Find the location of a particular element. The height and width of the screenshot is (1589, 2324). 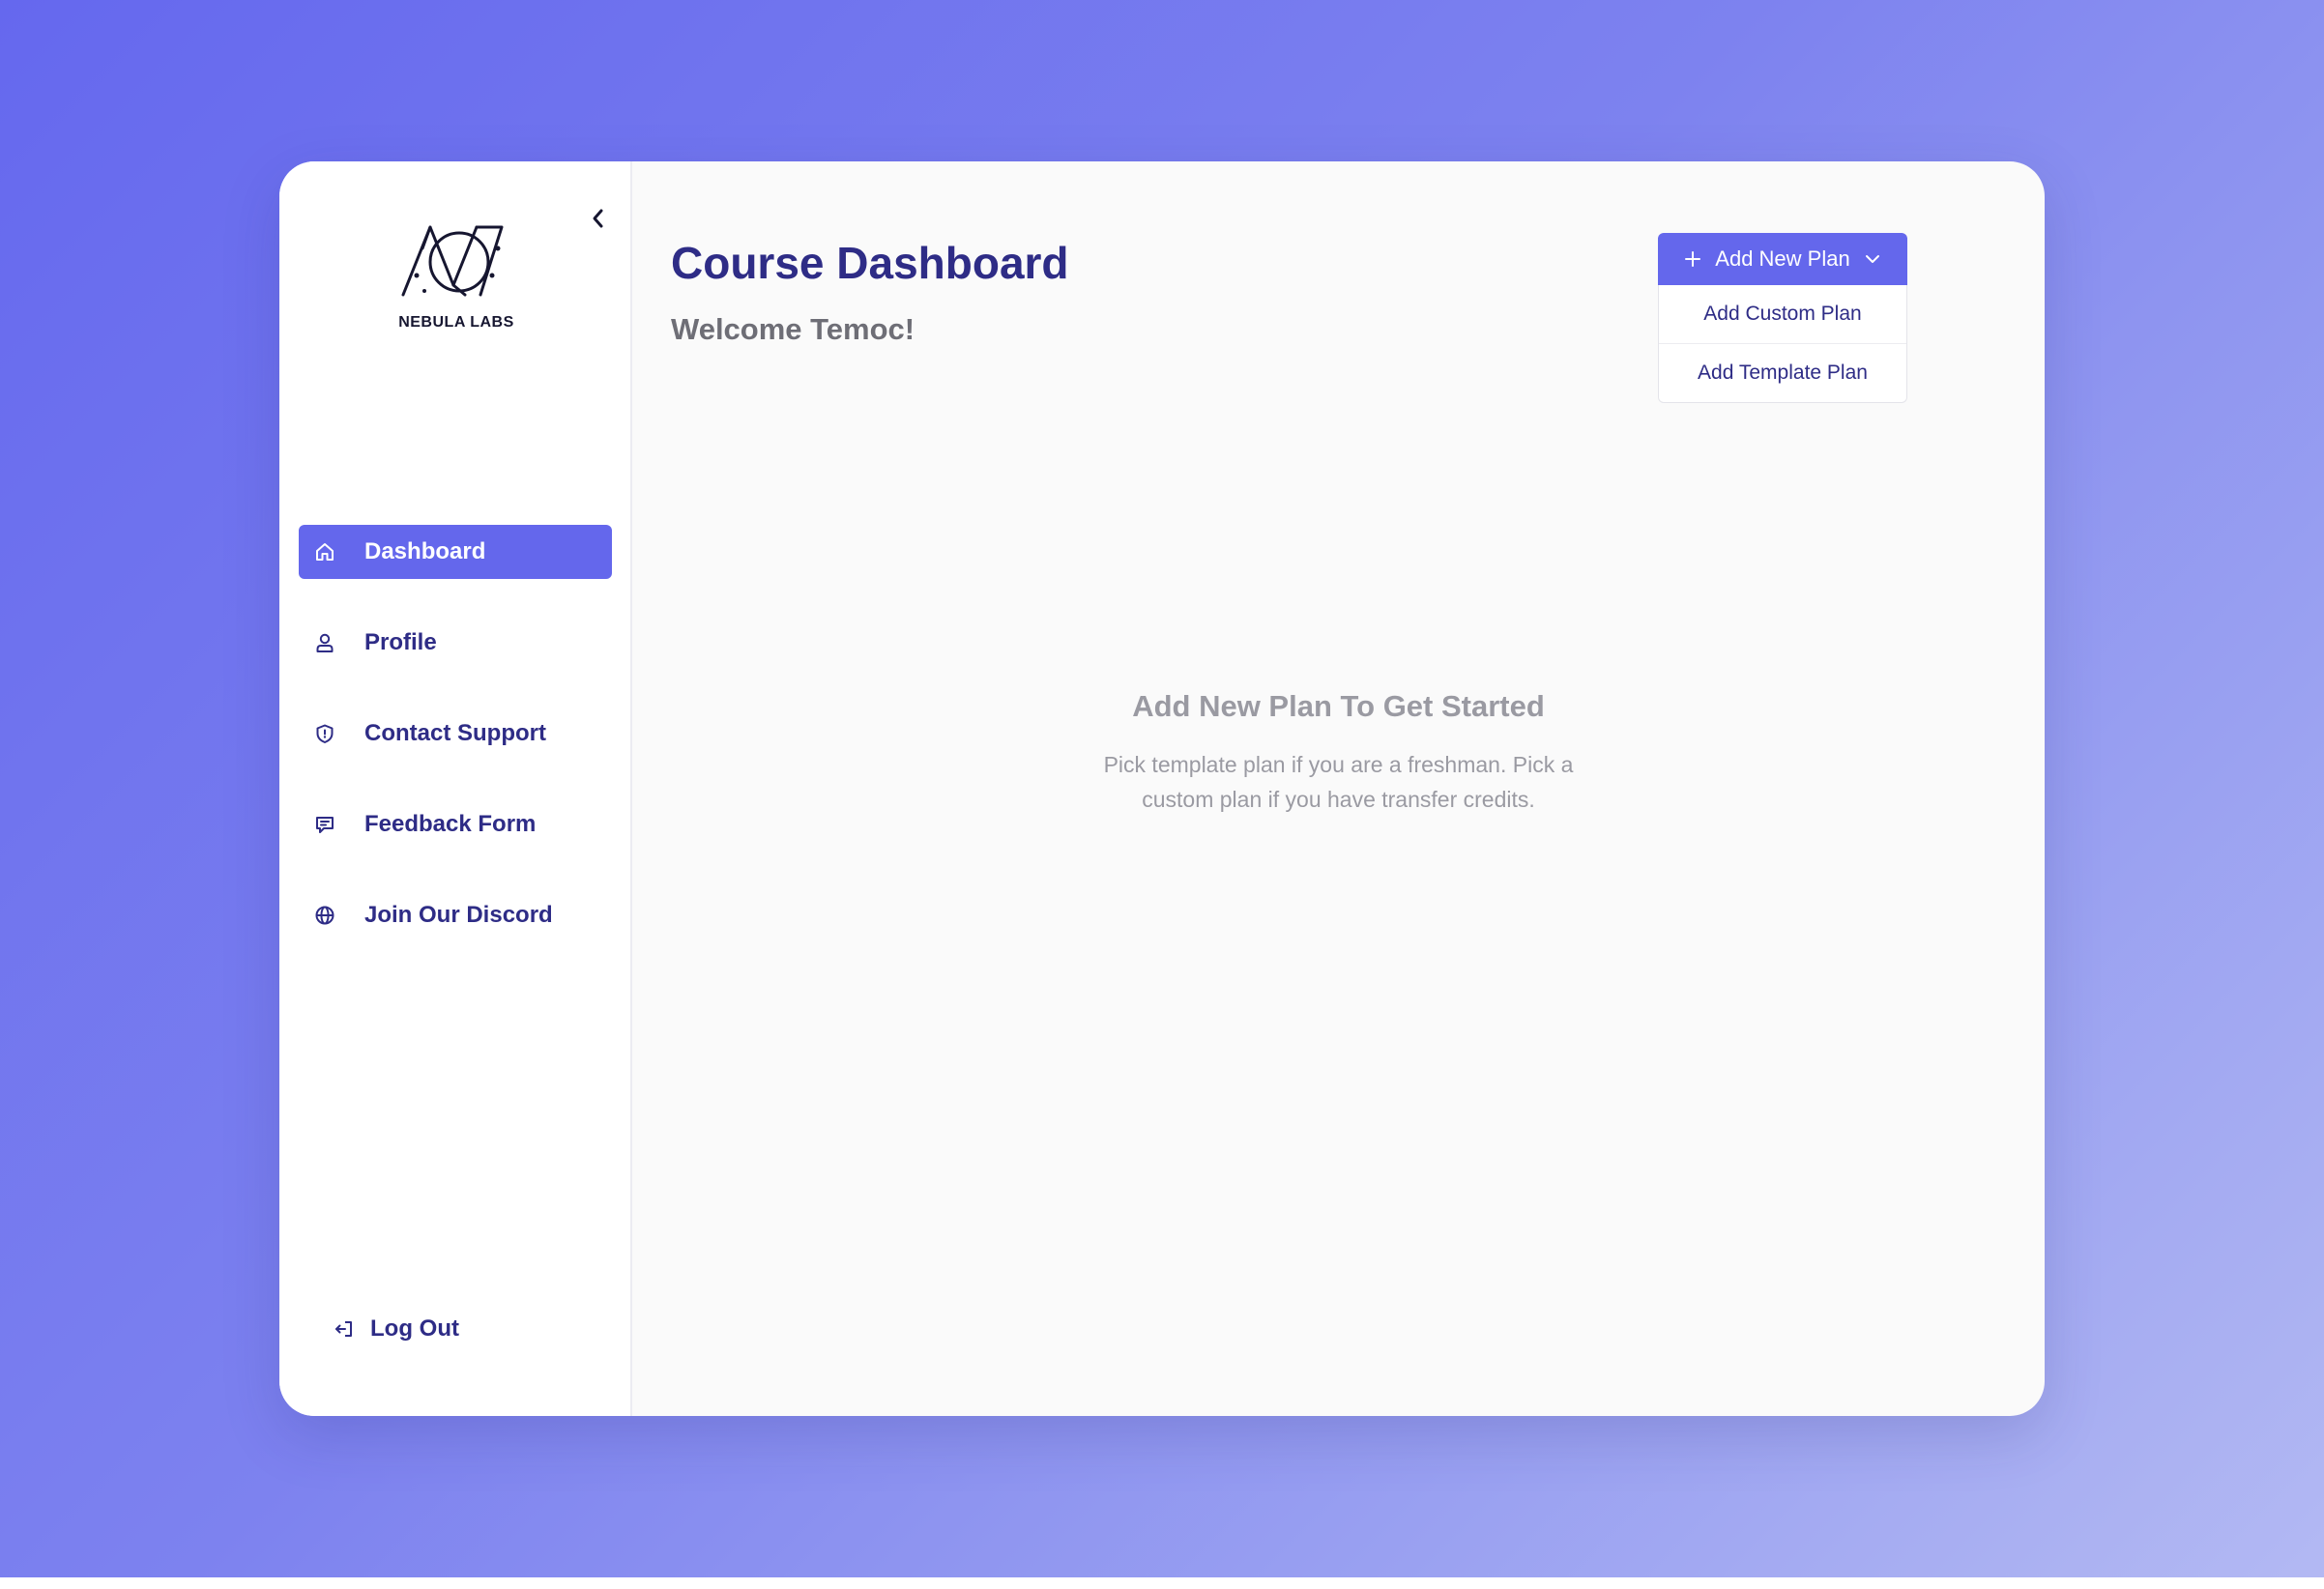

add-new-plan-label: Add New Plan is located at coordinates (1782, 258).